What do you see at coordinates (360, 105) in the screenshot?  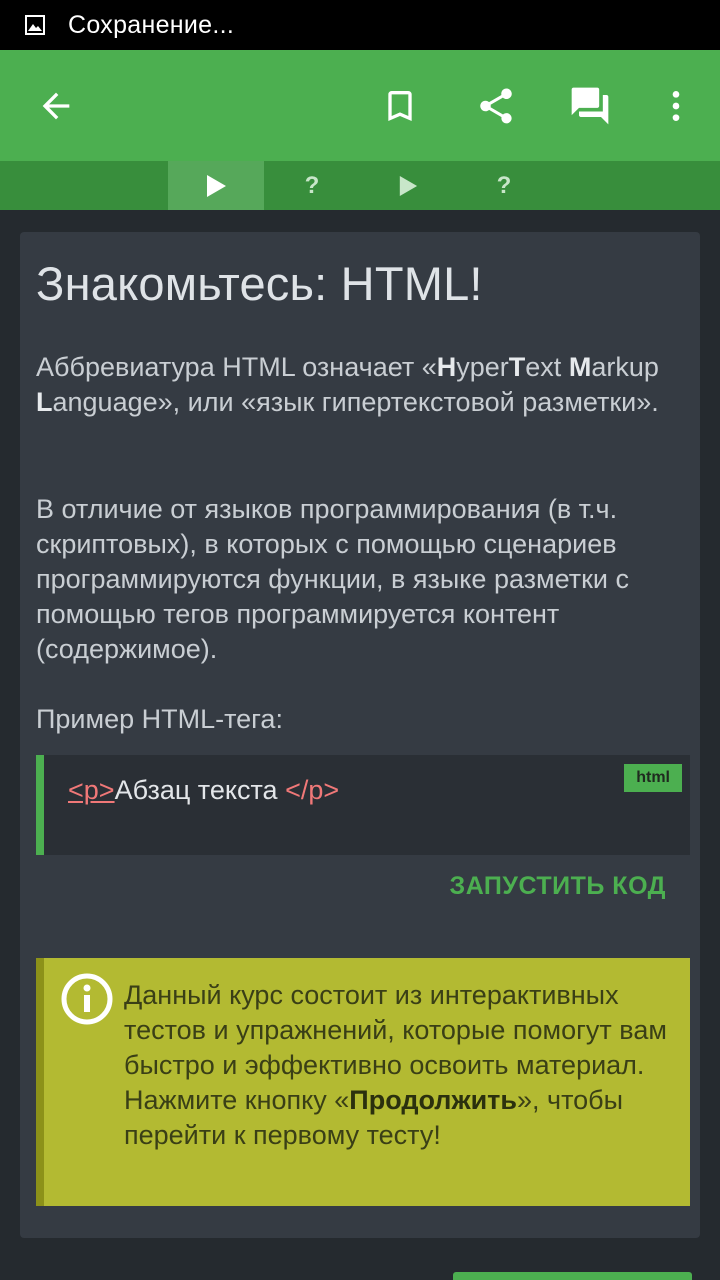 I see `app-bar` at bounding box center [360, 105].